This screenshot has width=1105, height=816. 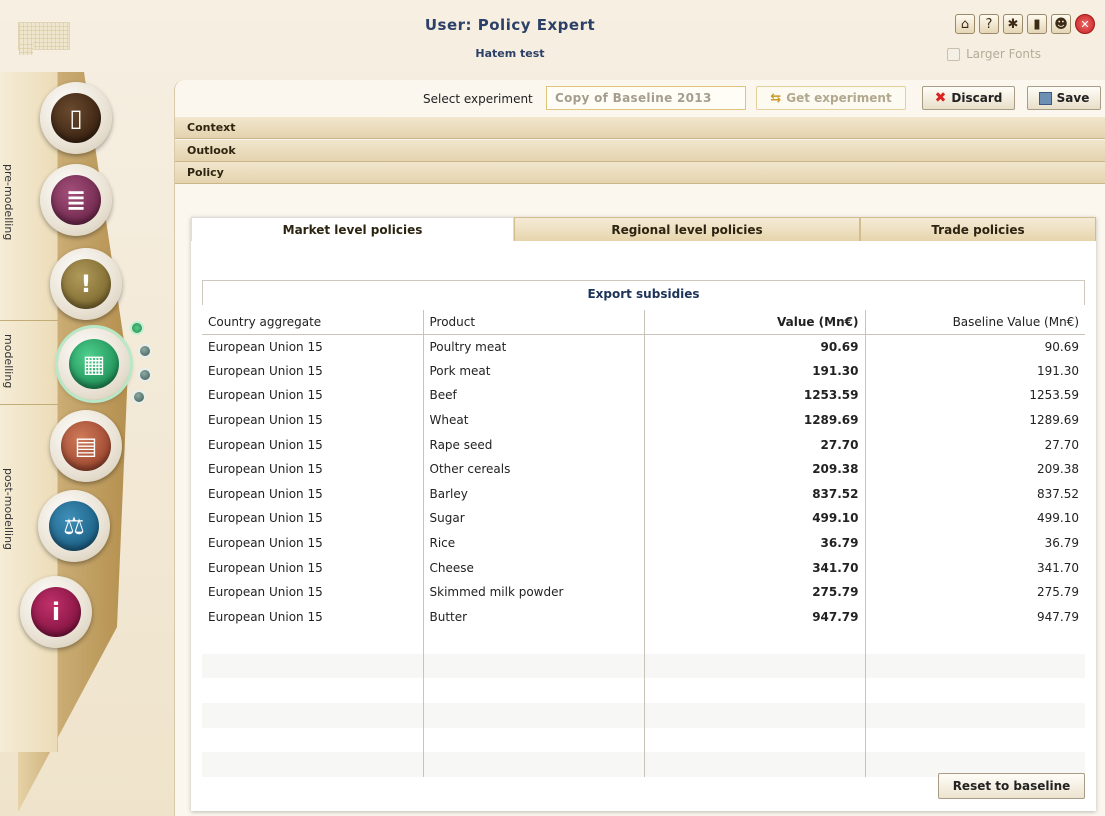 What do you see at coordinates (1061, 24) in the screenshot?
I see `users-icon: ☻` at bounding box center [1061, 24].